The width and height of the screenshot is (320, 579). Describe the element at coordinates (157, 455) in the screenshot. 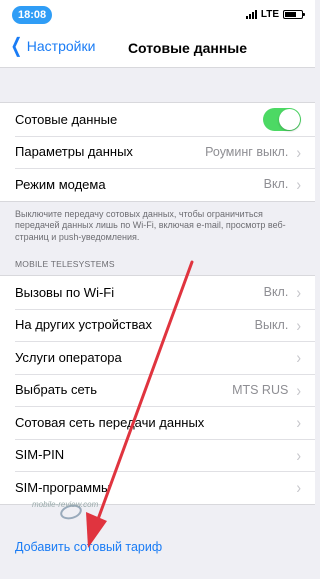

I see `sim-pin-row: SIM-PIN ›` at that location.